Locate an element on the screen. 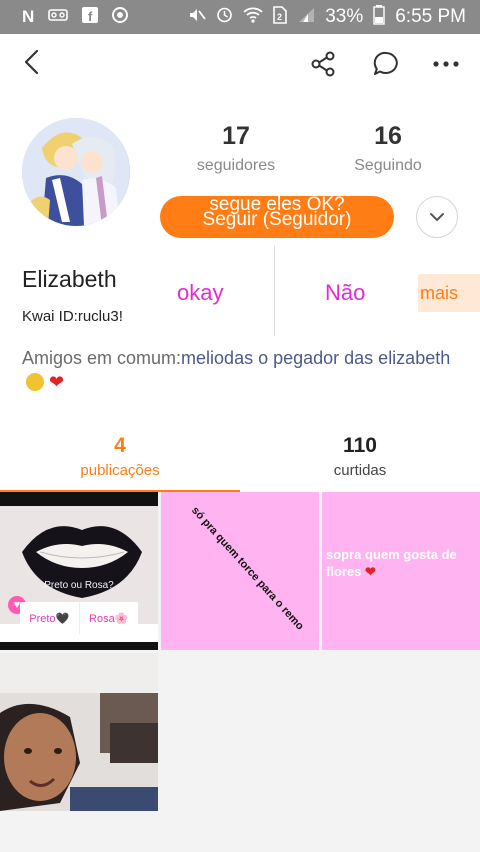  share-button is located at coordinates (324, 64).